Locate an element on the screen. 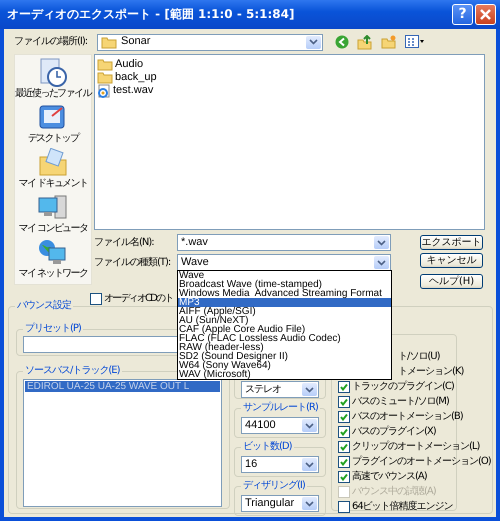 This screenshot has height=521, width=500. places-item: デスクトップ is located at coordinates (53, 125).